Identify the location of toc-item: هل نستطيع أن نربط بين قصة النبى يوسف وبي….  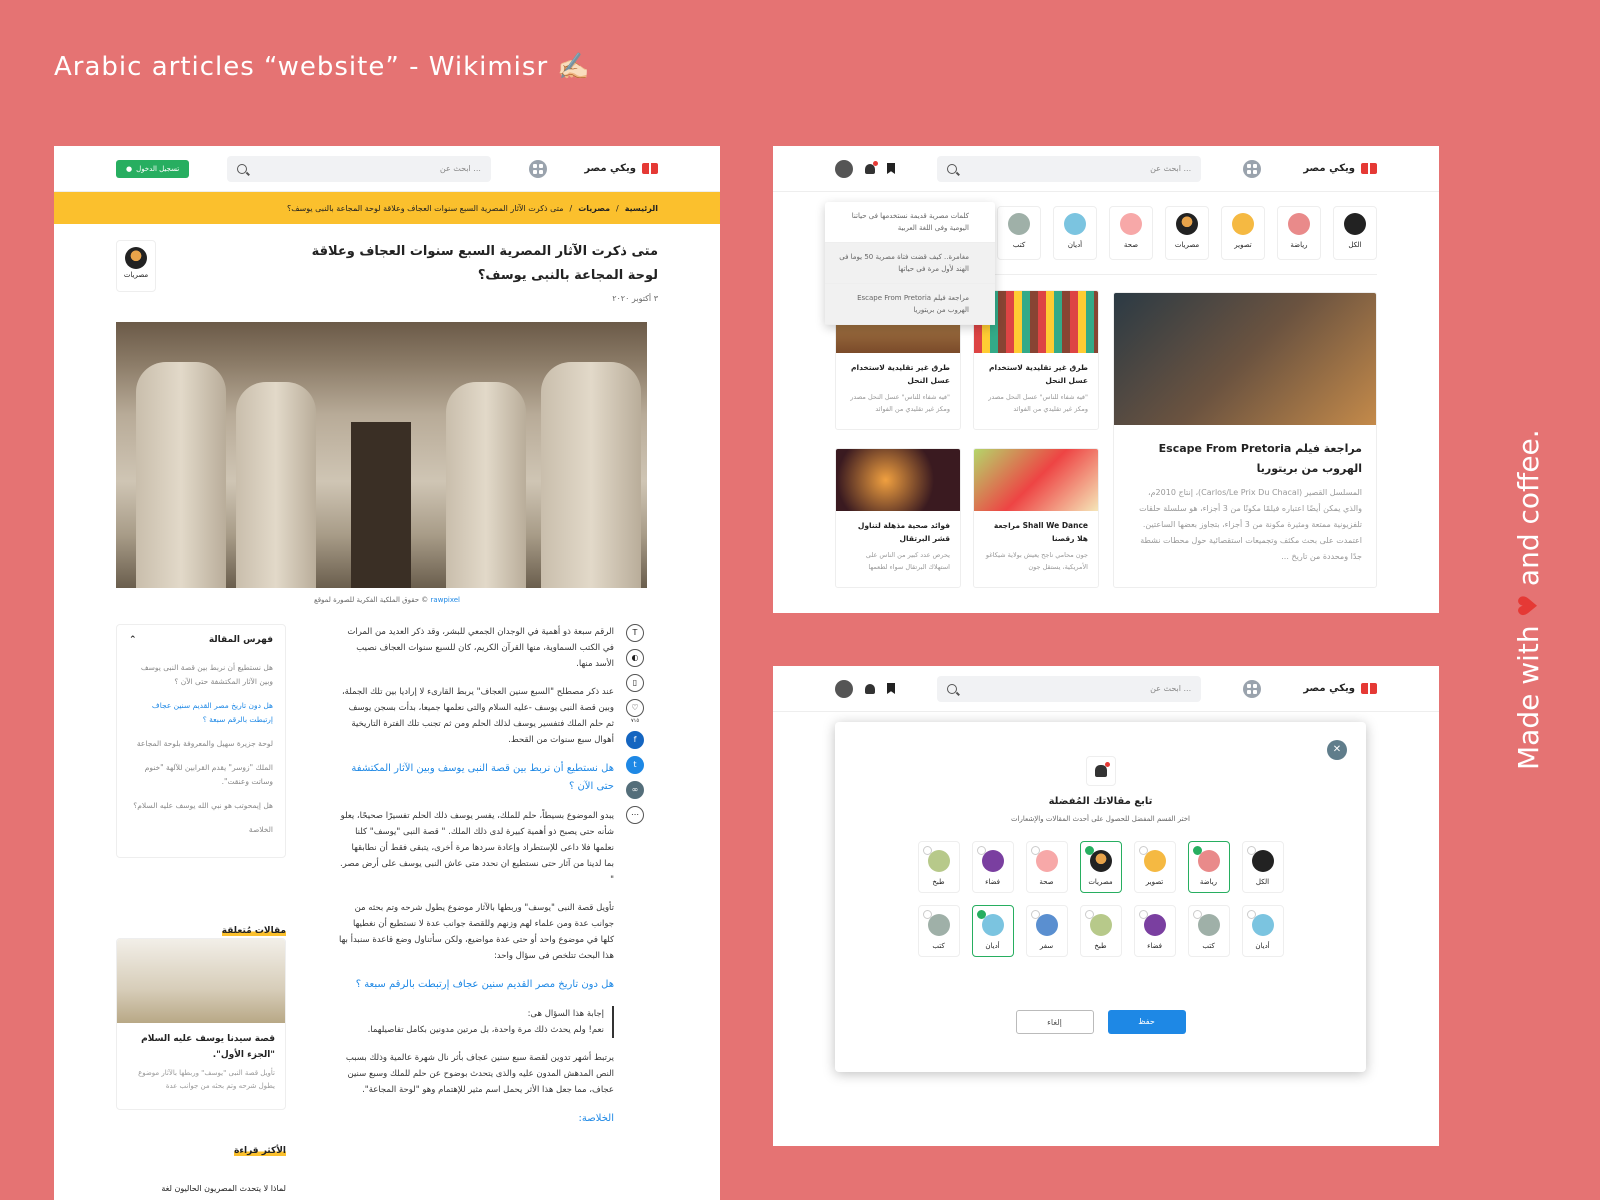
(201, 675).